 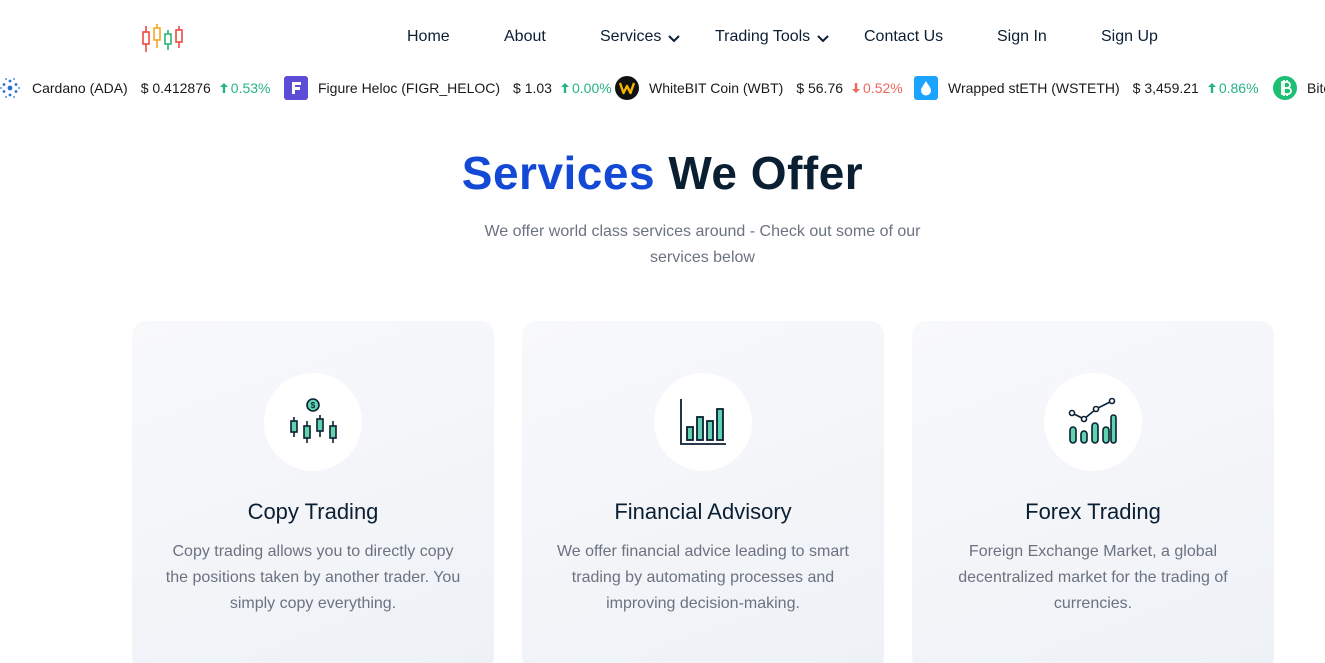 What do you see at coordinates (1129, 37) in the screenshot?
I see `nav-sign-up: Sign Up` at bounding box center [1129, 37].